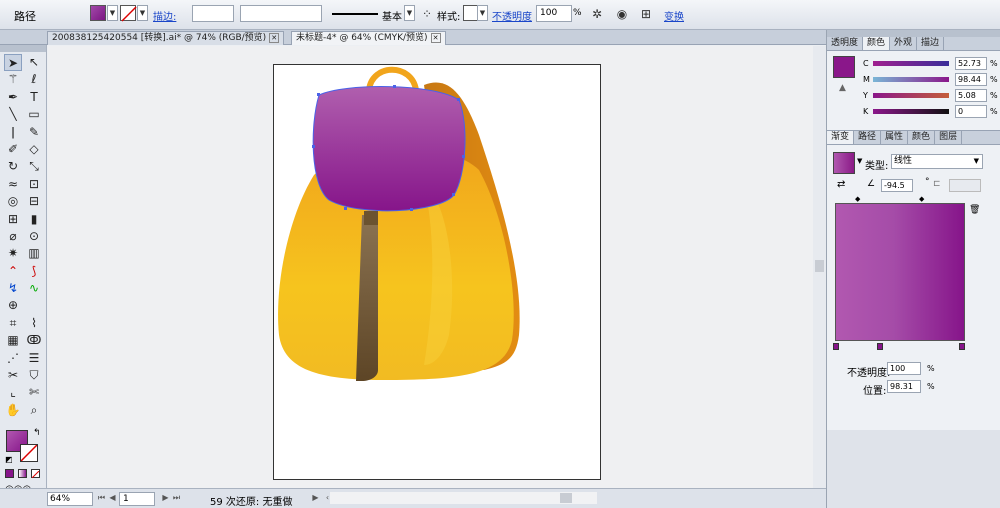 The height and width of the screenshot is (508, 1000). What do you see at coordinates (13, 166) in the screenshot?
I see `rotate-tool-icon: ↻` at bounding box center [13, 166].